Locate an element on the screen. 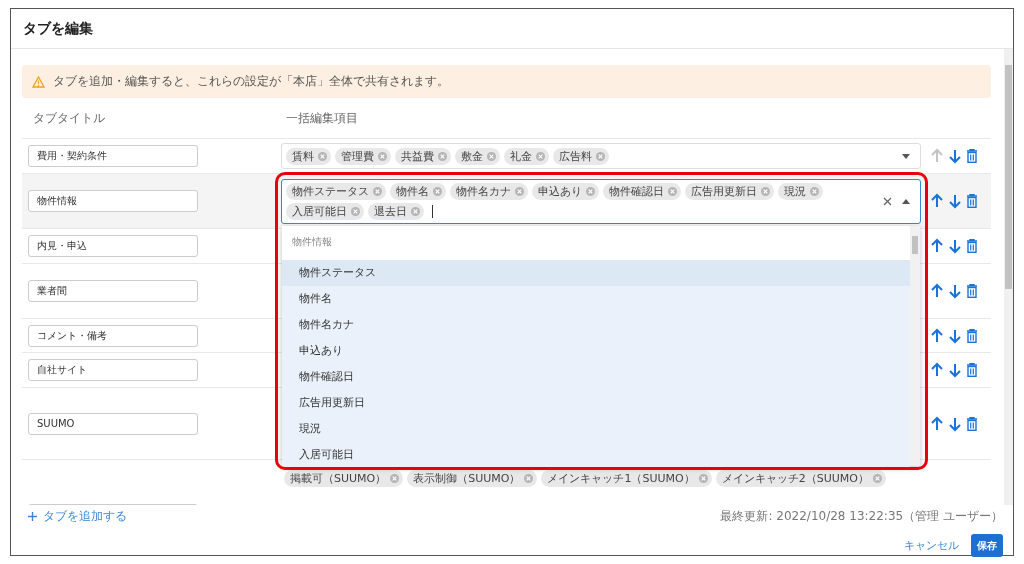  tag-label: 入居可能日 is located at coordinates (319, 211).